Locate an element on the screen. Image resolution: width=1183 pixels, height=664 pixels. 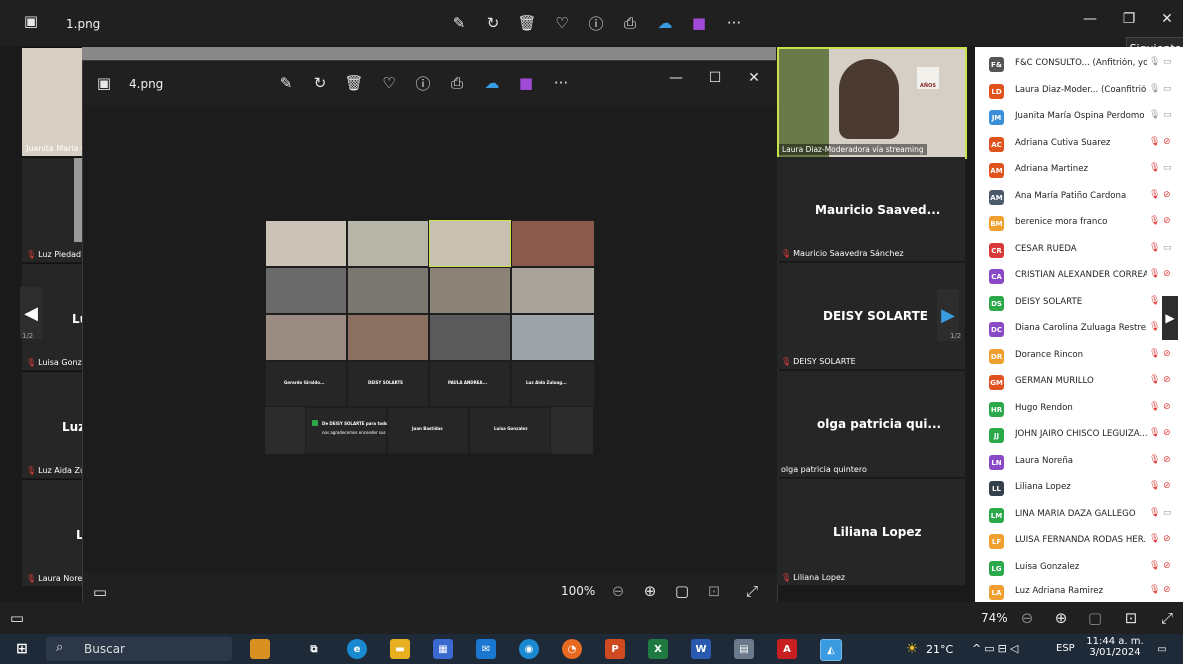
participant-row: AM Adriana Martinez 🎙 ▭ is located at coordinates (1079, 170).